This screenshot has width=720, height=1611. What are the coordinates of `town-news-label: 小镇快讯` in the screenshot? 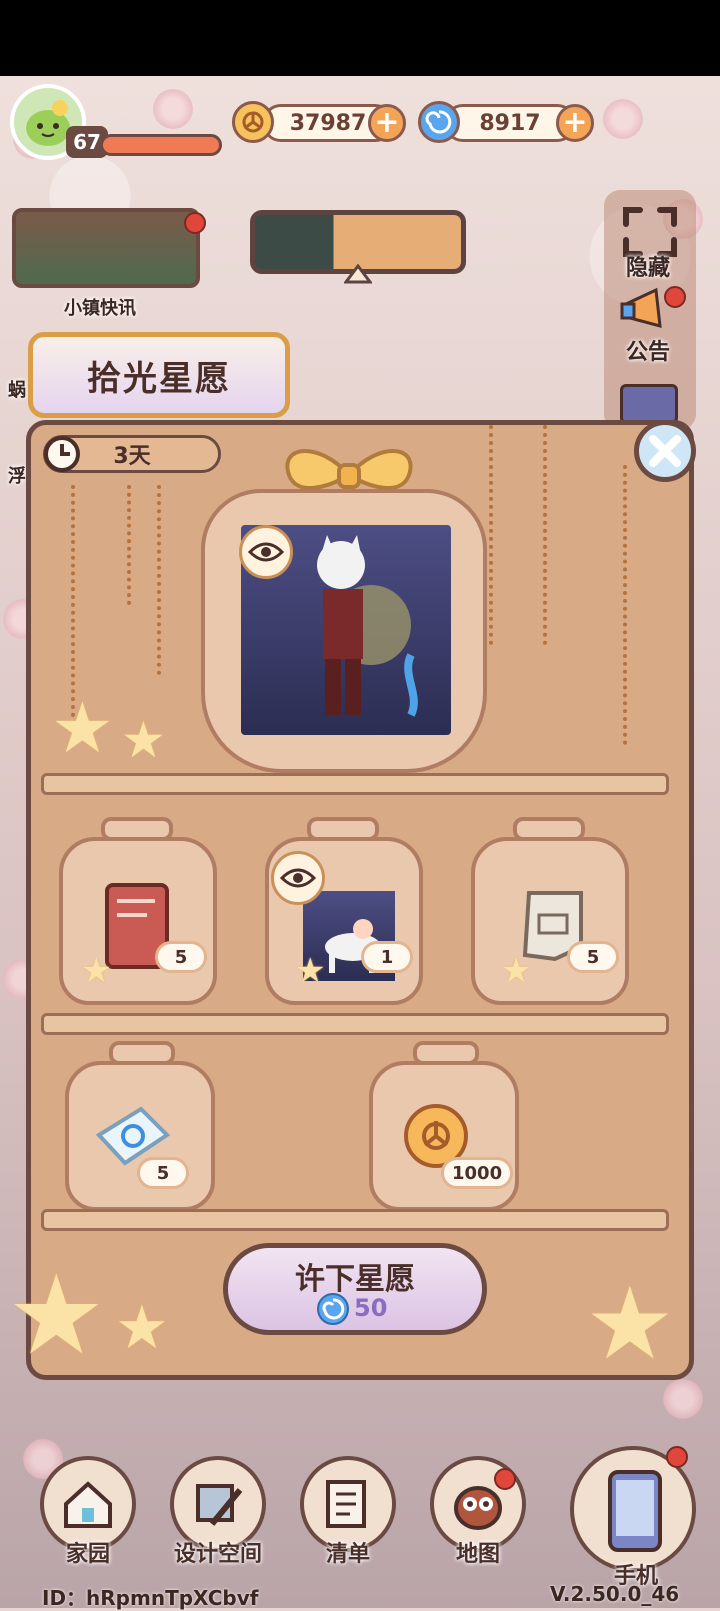 It's located at (100, 308).